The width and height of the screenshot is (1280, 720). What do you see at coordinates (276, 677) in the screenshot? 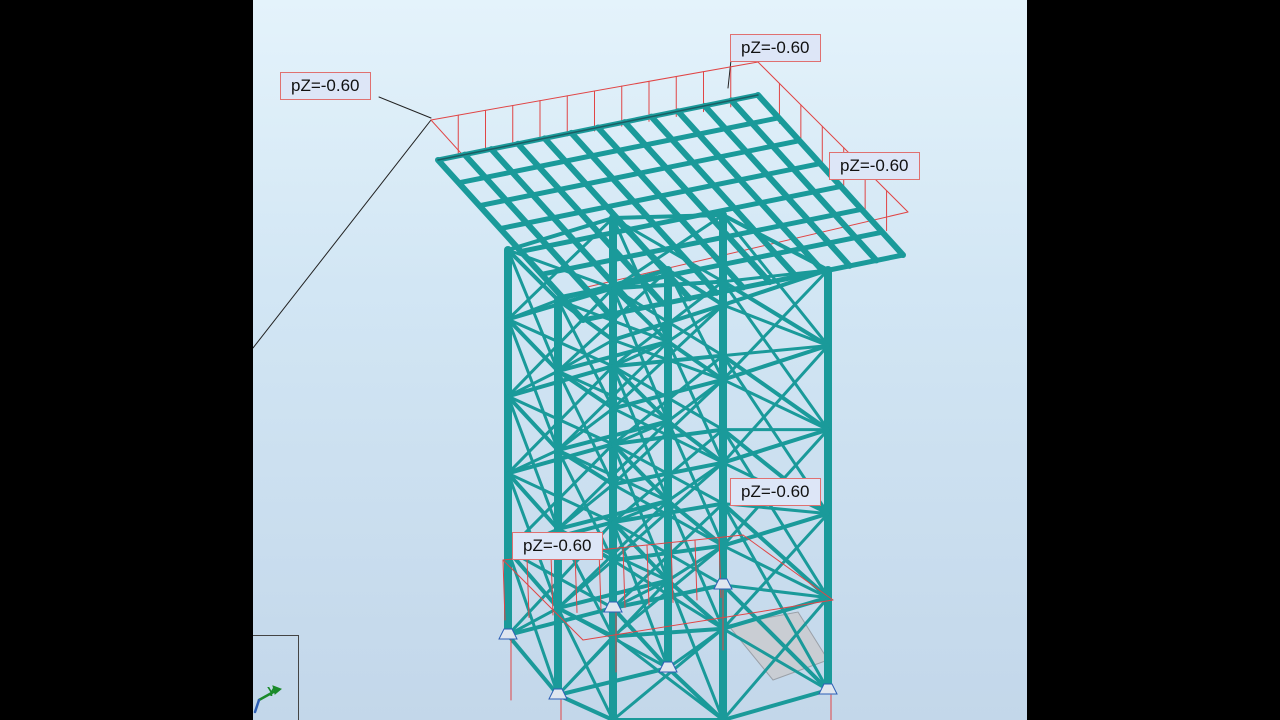
I see `axis-triad: Y` at bounding box center [276, 677].